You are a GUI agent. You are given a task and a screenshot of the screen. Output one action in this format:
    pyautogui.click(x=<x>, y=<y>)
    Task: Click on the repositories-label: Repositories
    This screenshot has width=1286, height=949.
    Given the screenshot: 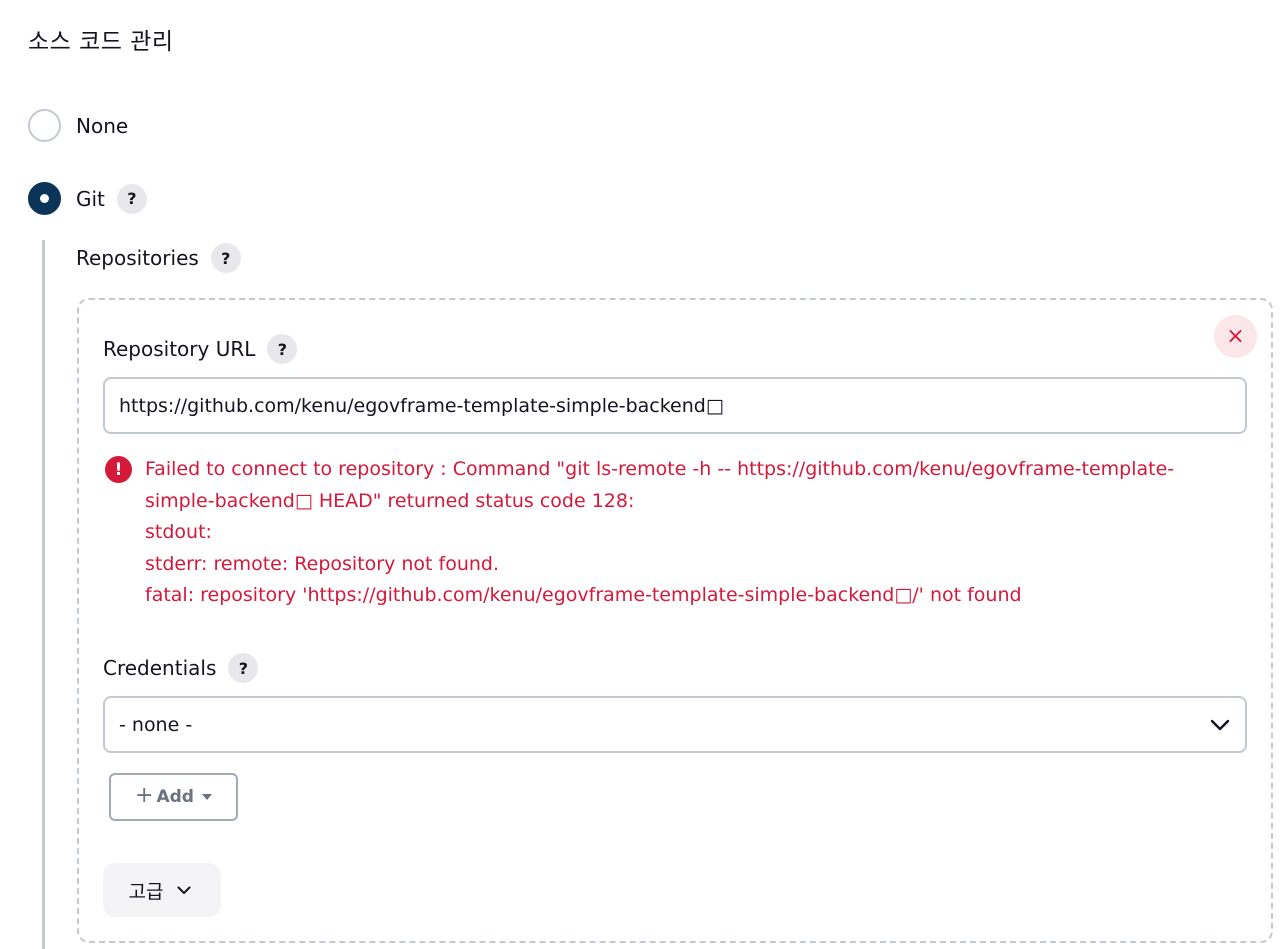 What is the action you would take?
    pyautogui.click(x=137, y=258)
    